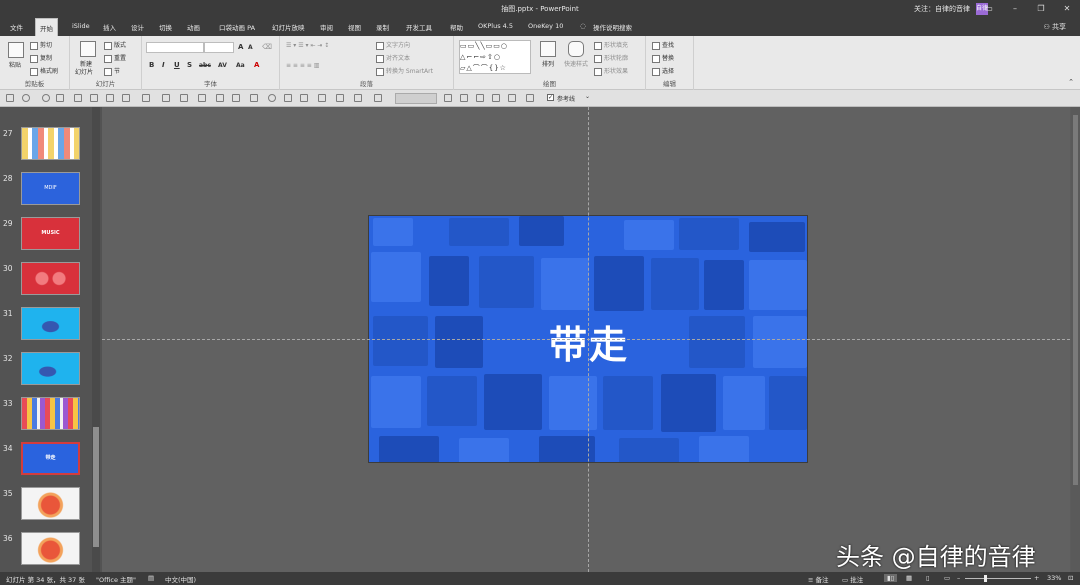  What do you see at coordinates (288, 27) in the screenshot?
I see `tab-slideshow: 幻灯片放映` at bounding box center [288, 27].